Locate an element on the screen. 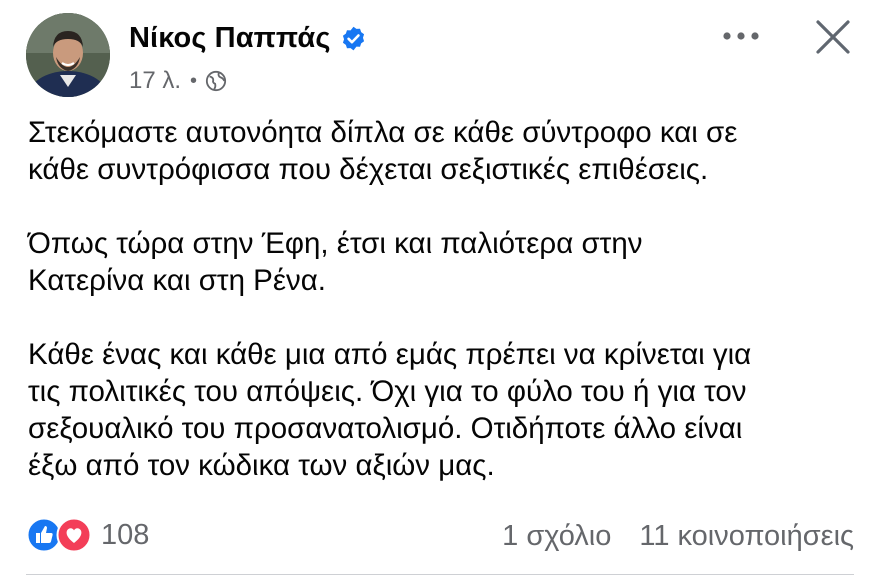 The image size is (880, 578). comments-count: 1 σχόλιο is located at coordinates (556, 536).